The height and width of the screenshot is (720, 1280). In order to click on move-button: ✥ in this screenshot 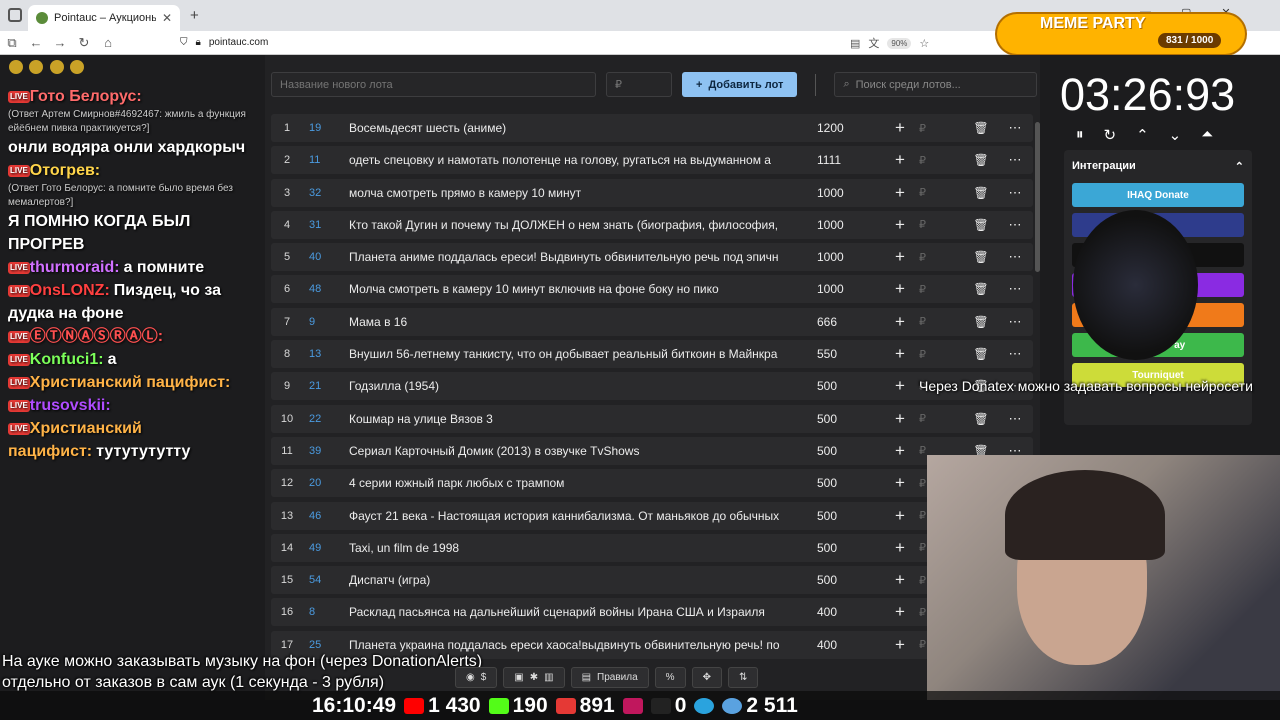, I will do `click(706, 677)`.